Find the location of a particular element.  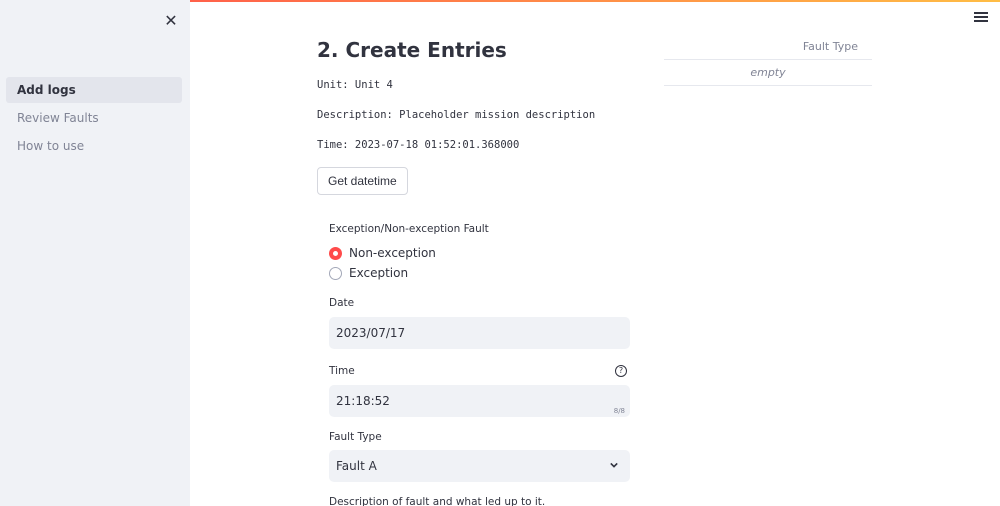

date-label: Date is located at coordinates (342, 303).